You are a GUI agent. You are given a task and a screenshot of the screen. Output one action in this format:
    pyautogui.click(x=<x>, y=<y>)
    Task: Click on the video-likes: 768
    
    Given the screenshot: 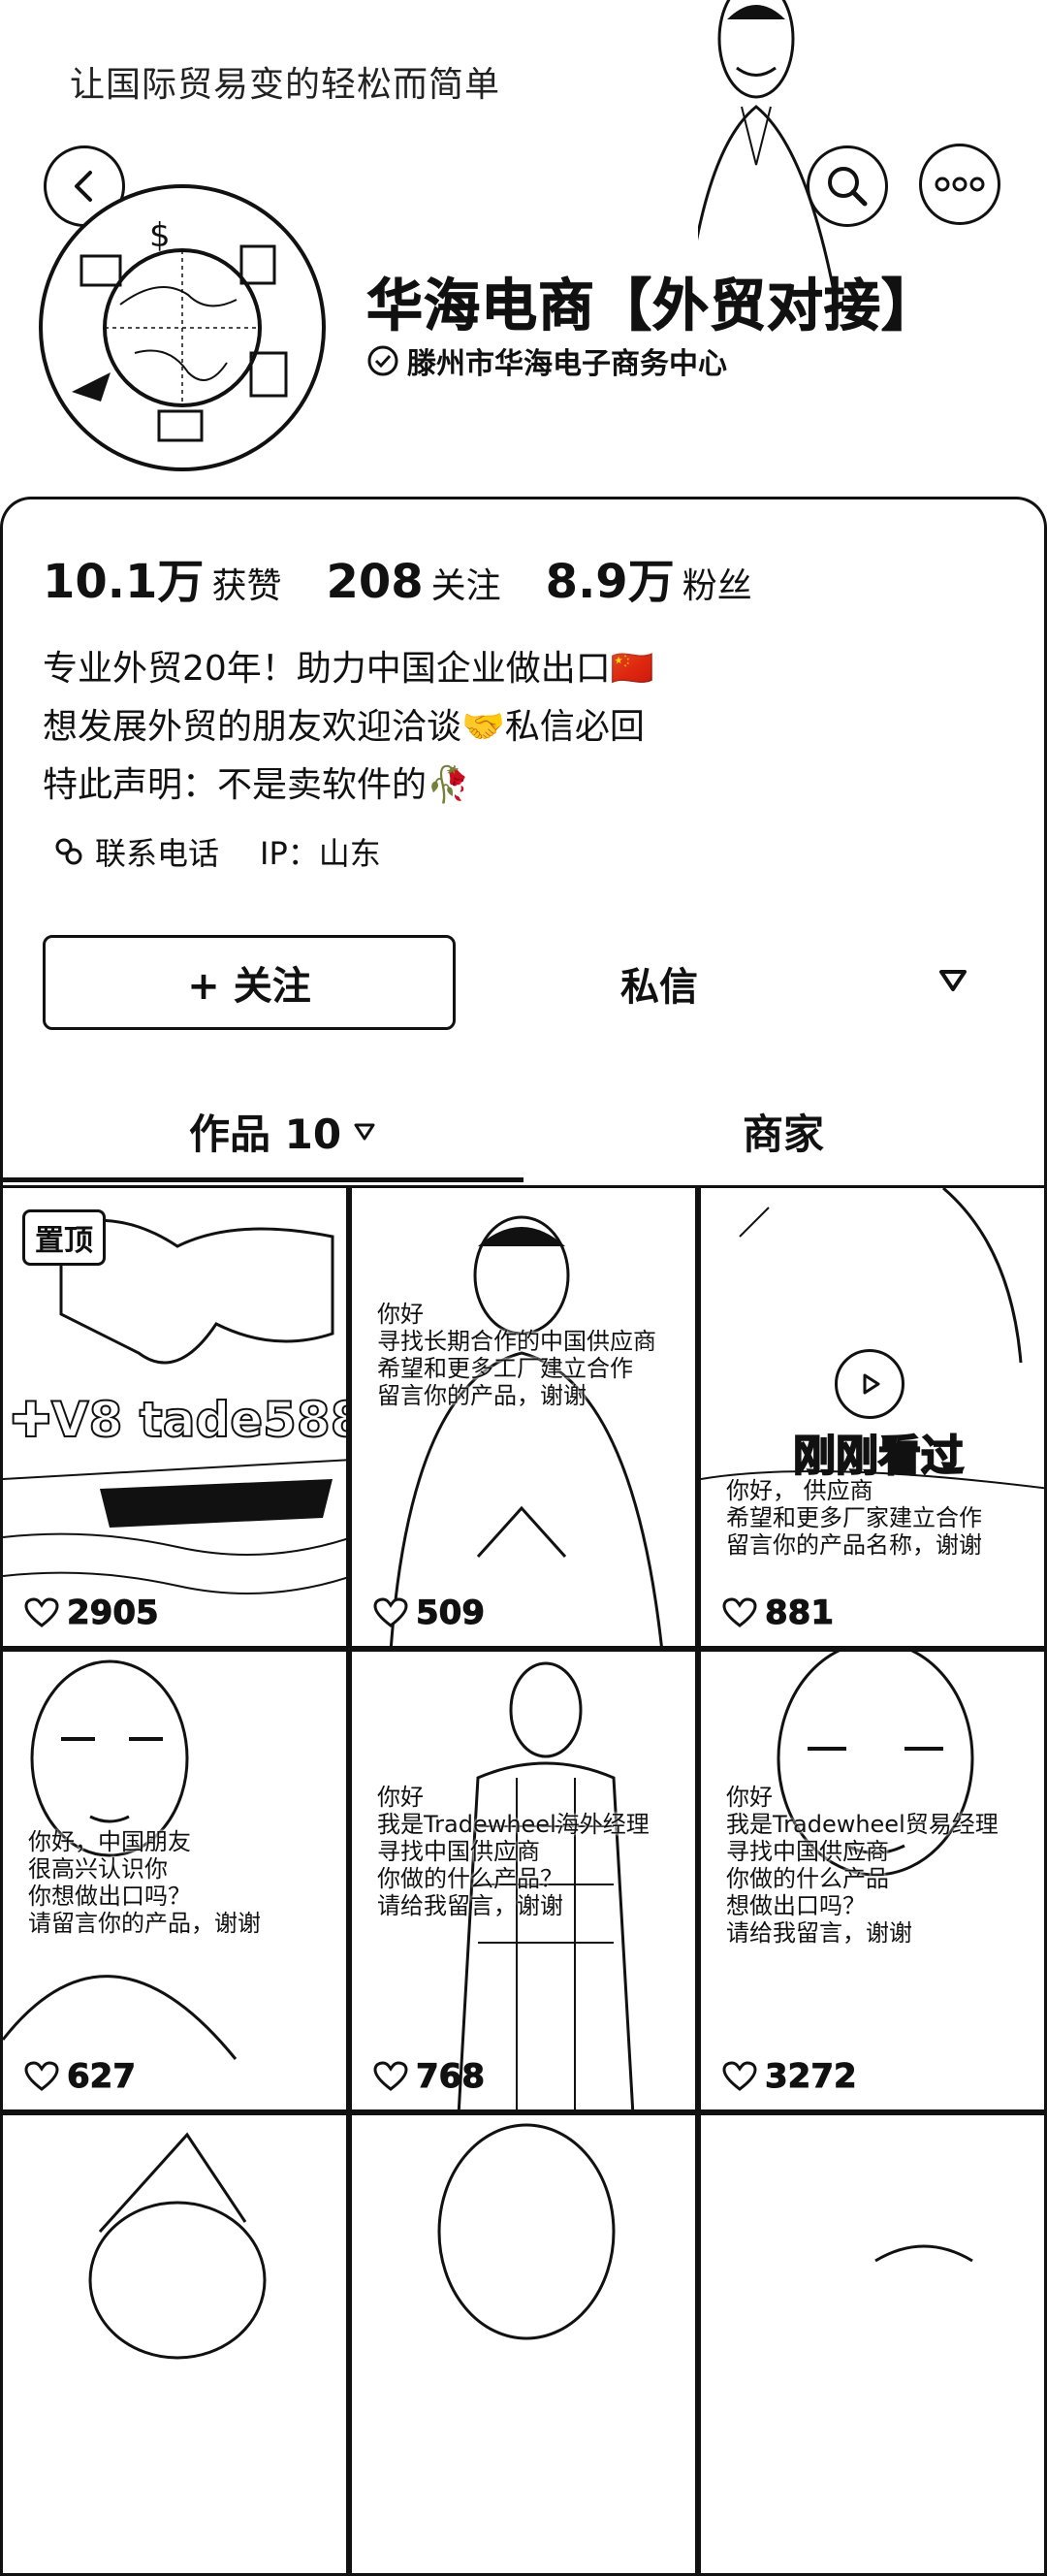 What is the action you would take?
    pyautogui.click(x=429, y=2077)
    